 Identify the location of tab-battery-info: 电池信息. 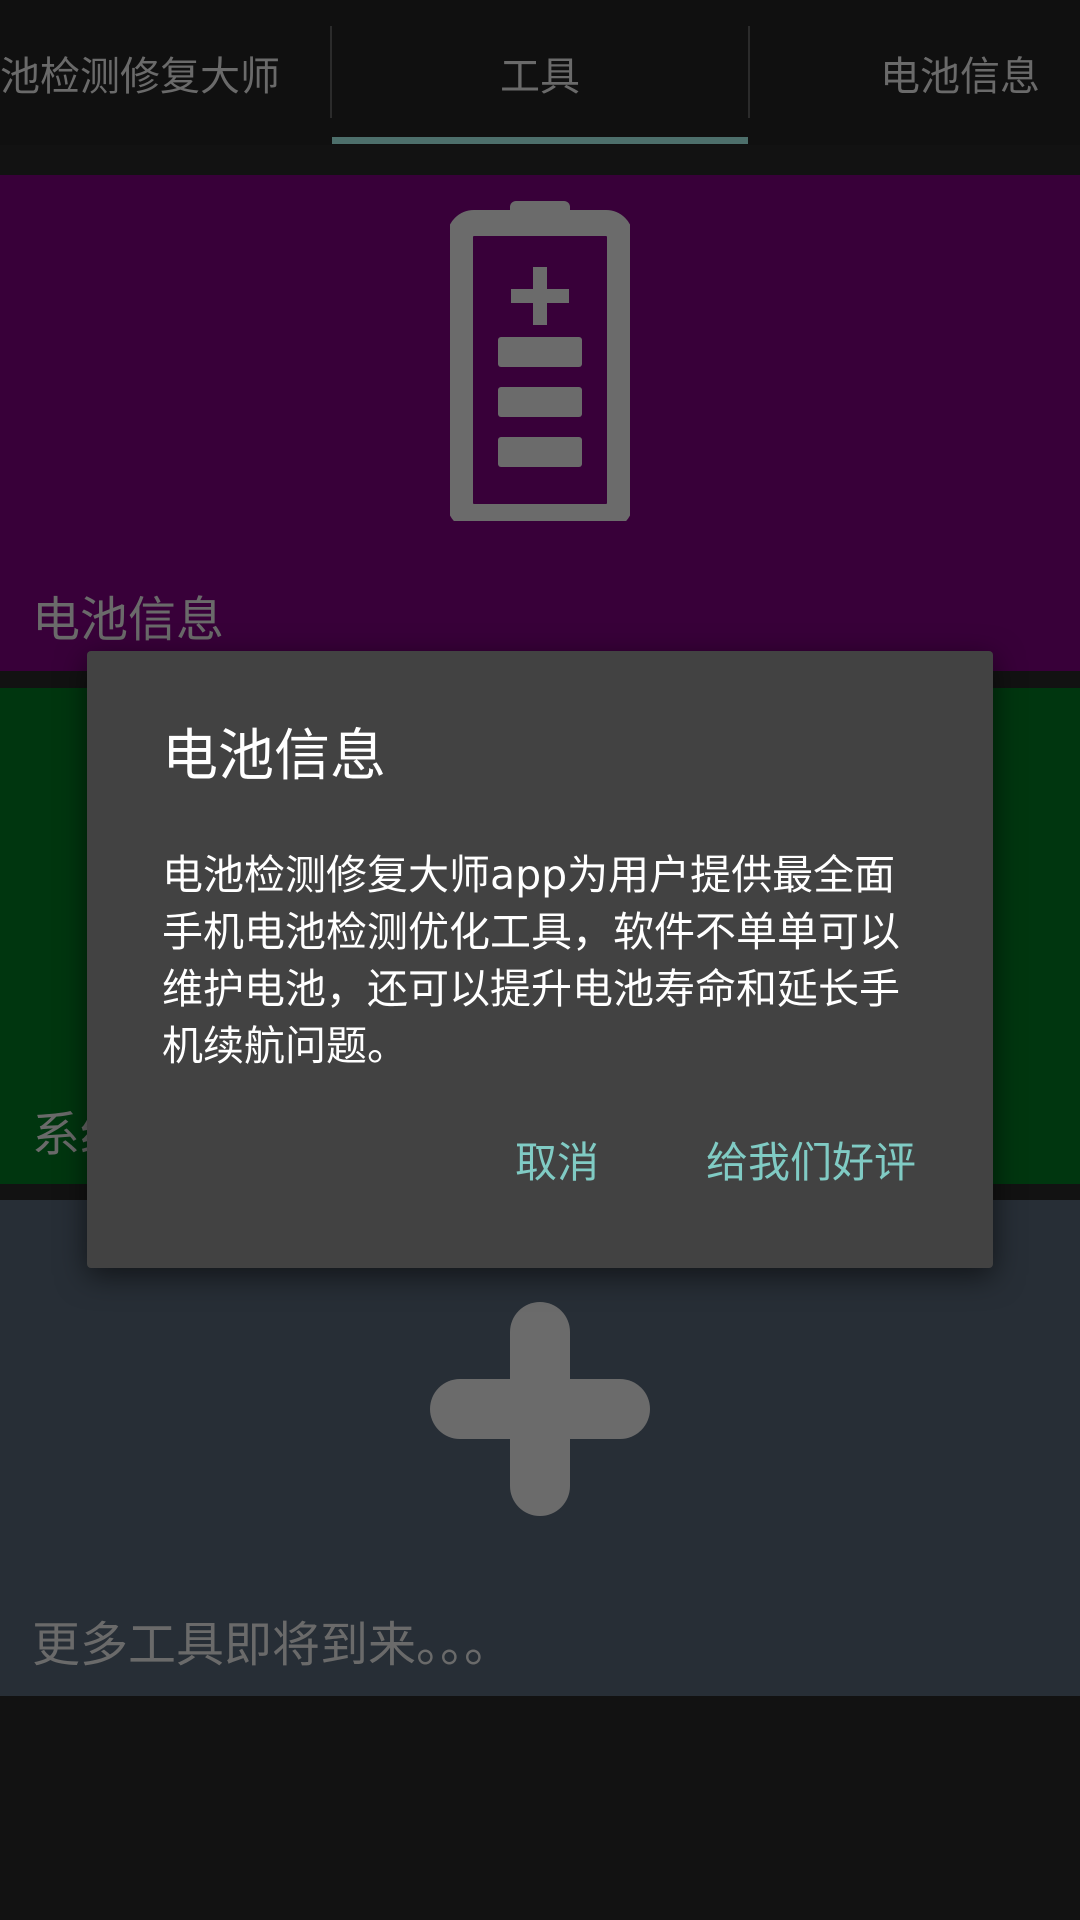
(915, 72).